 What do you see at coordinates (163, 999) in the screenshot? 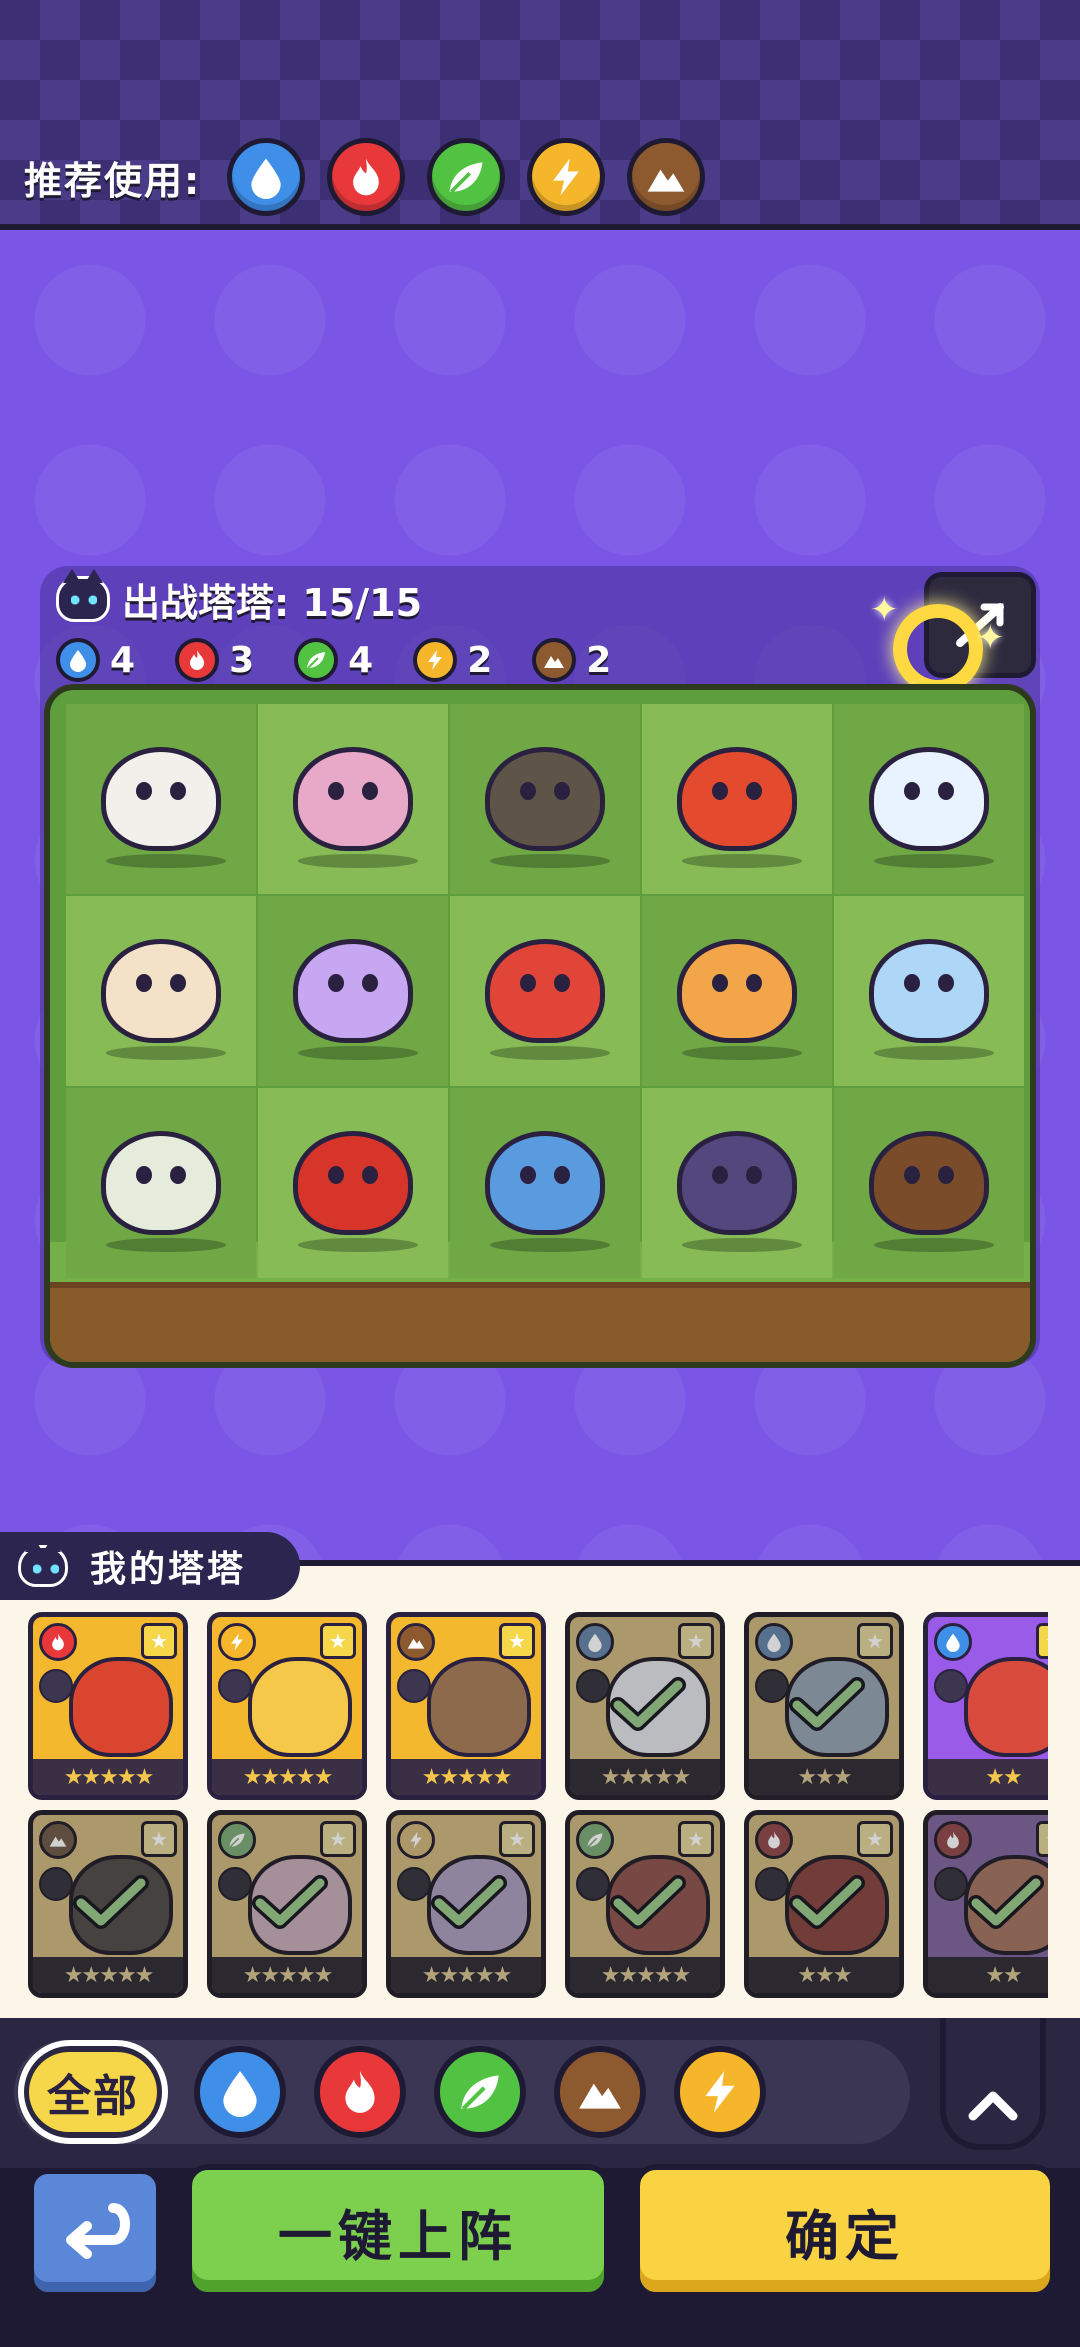
I see `chicken-tower` at bounding box center [163, 999].